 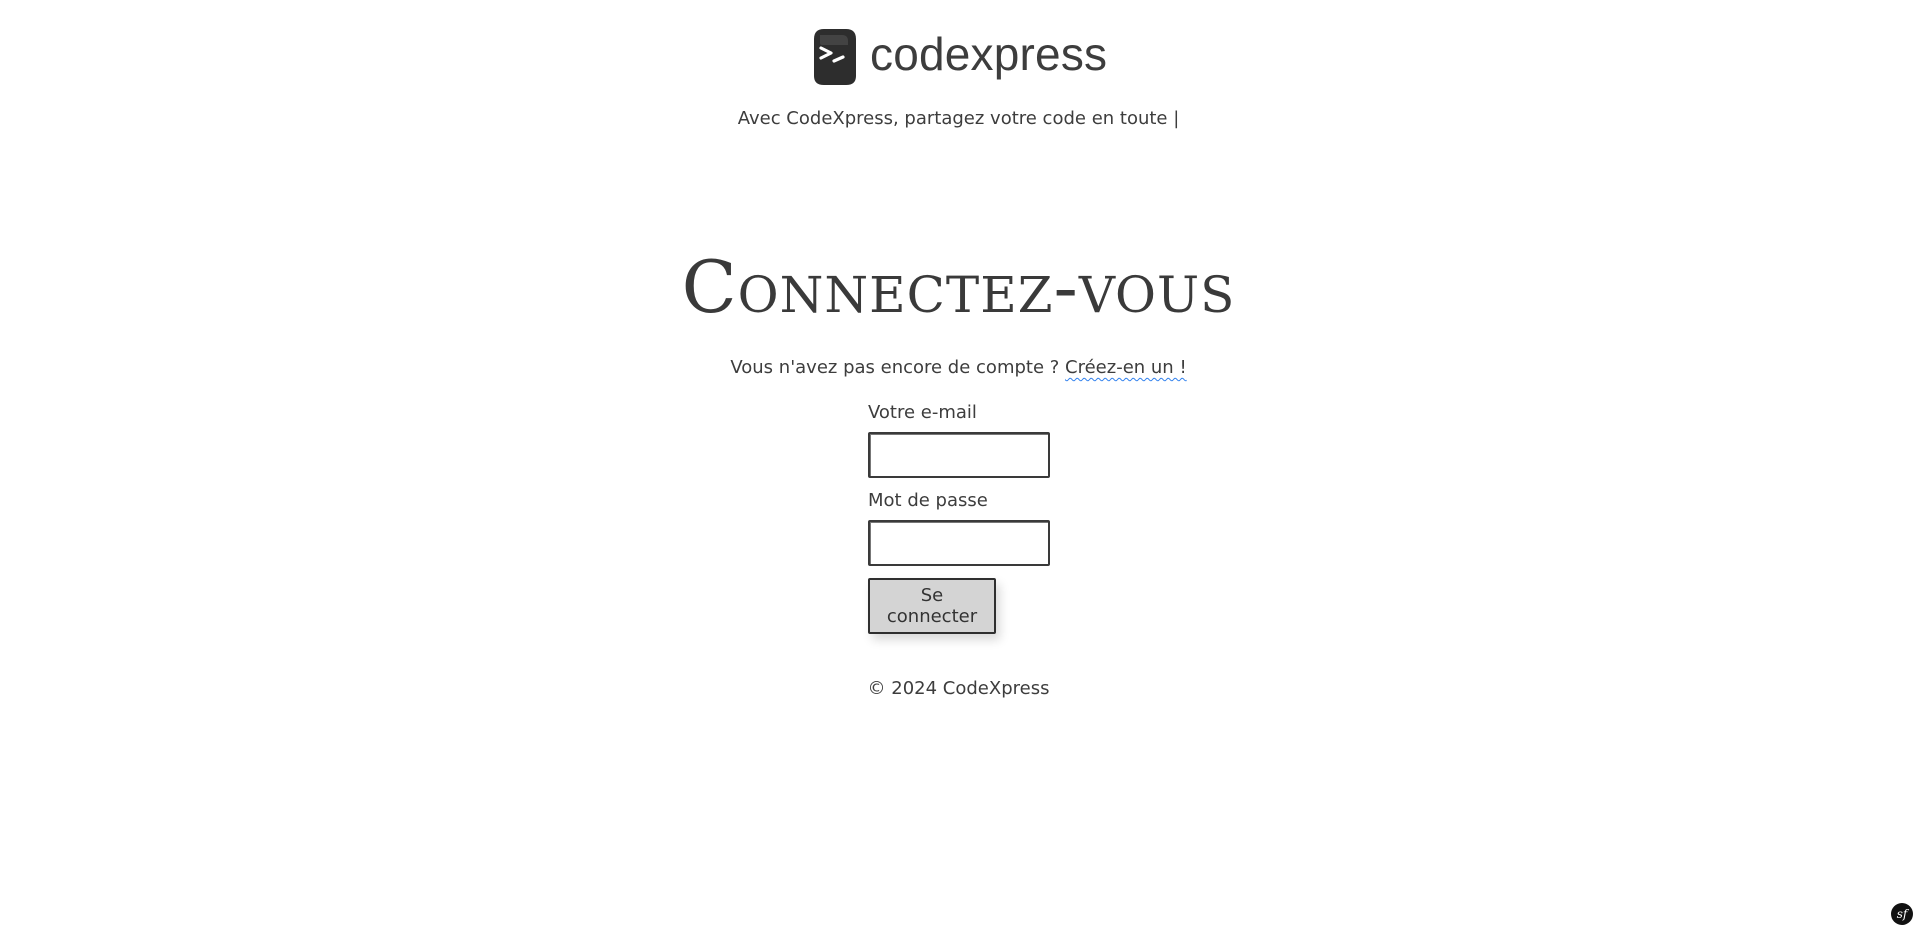 I want to click on email-label: Votre e-mail, so click(x=922, y=412).